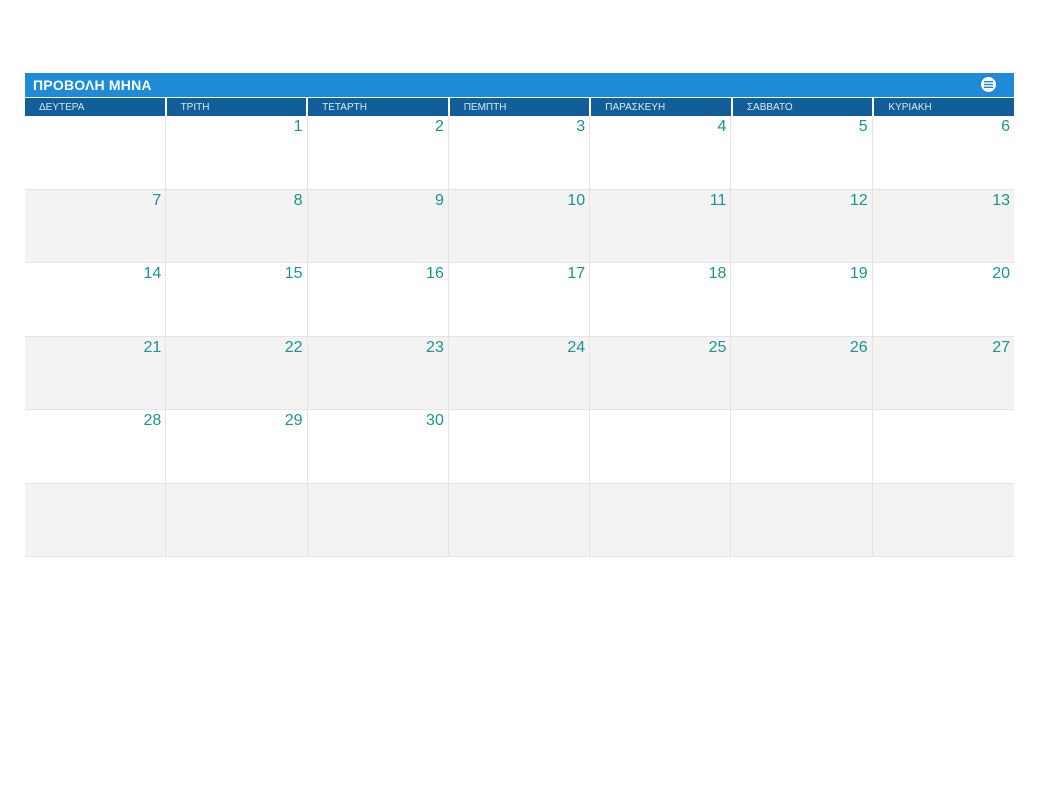 The image size is (1038, 800). Describe the element at coordinates (435, 420) in the screenshot. I see `date-number: 30` at that location.